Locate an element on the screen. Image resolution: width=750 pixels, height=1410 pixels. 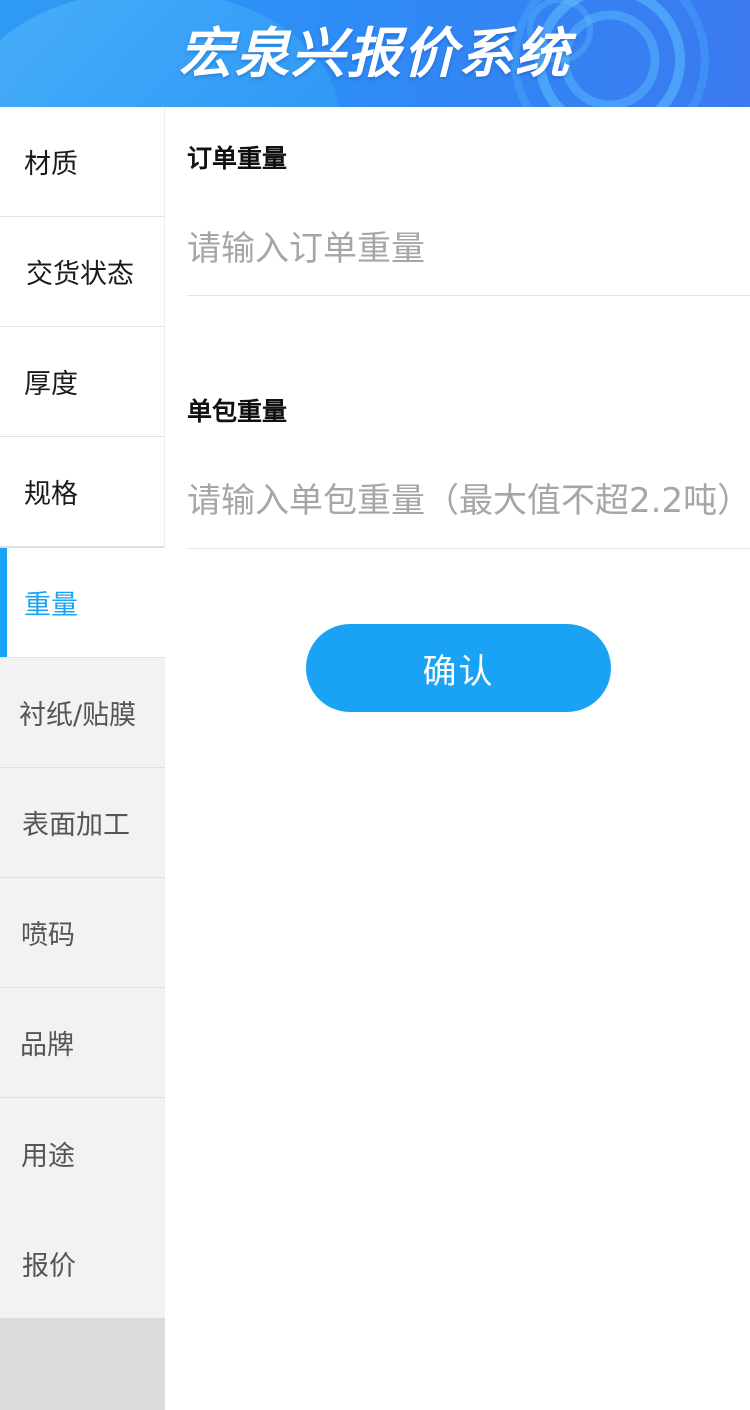
sidebar-item-weight: 重量 is located at coordinates (82, 603).